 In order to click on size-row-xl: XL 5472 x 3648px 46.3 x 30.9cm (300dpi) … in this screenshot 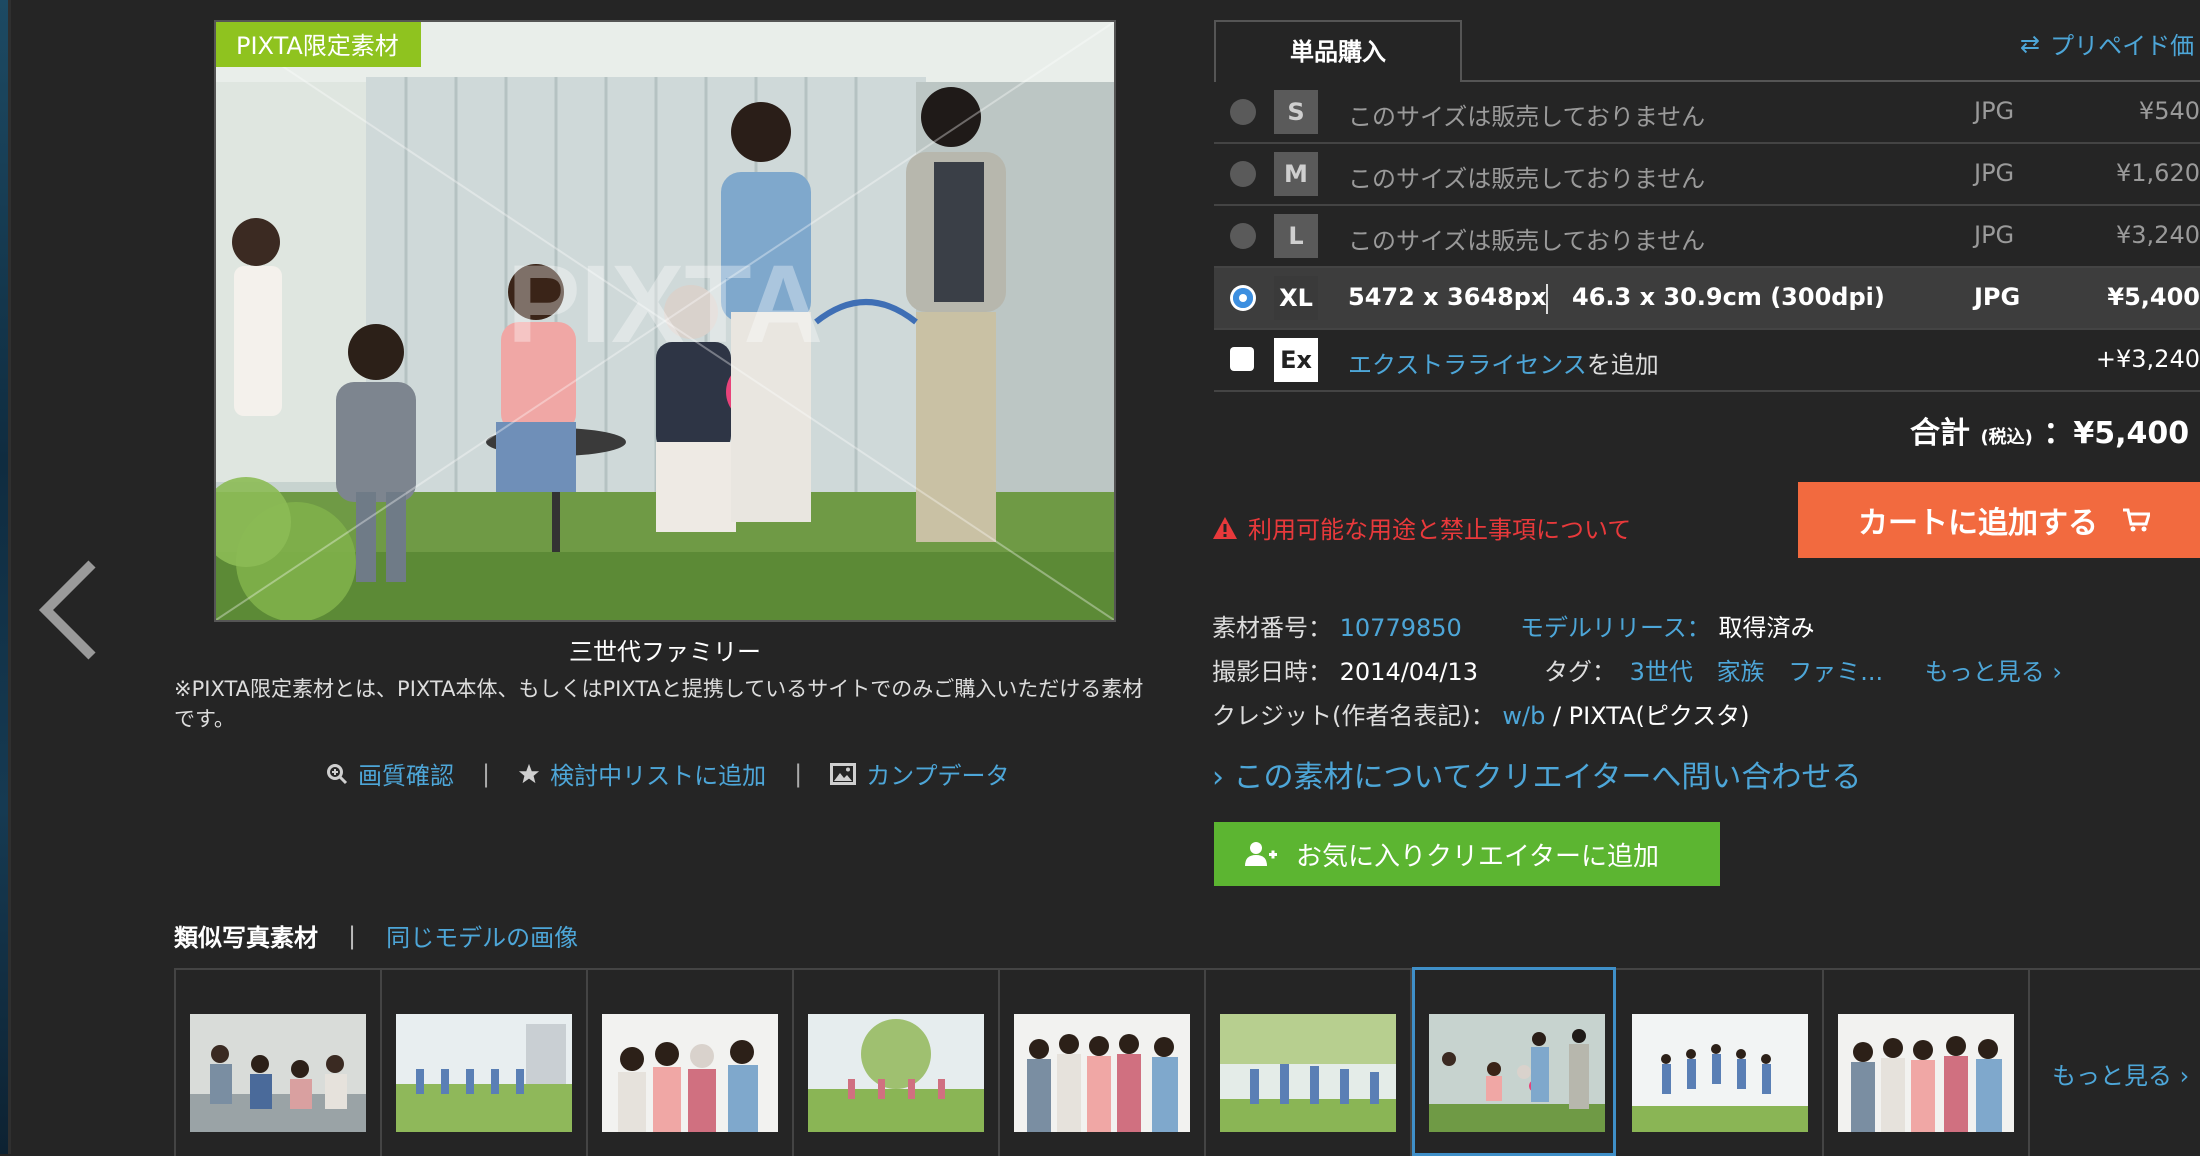, I will do `click(1707, 299)`.